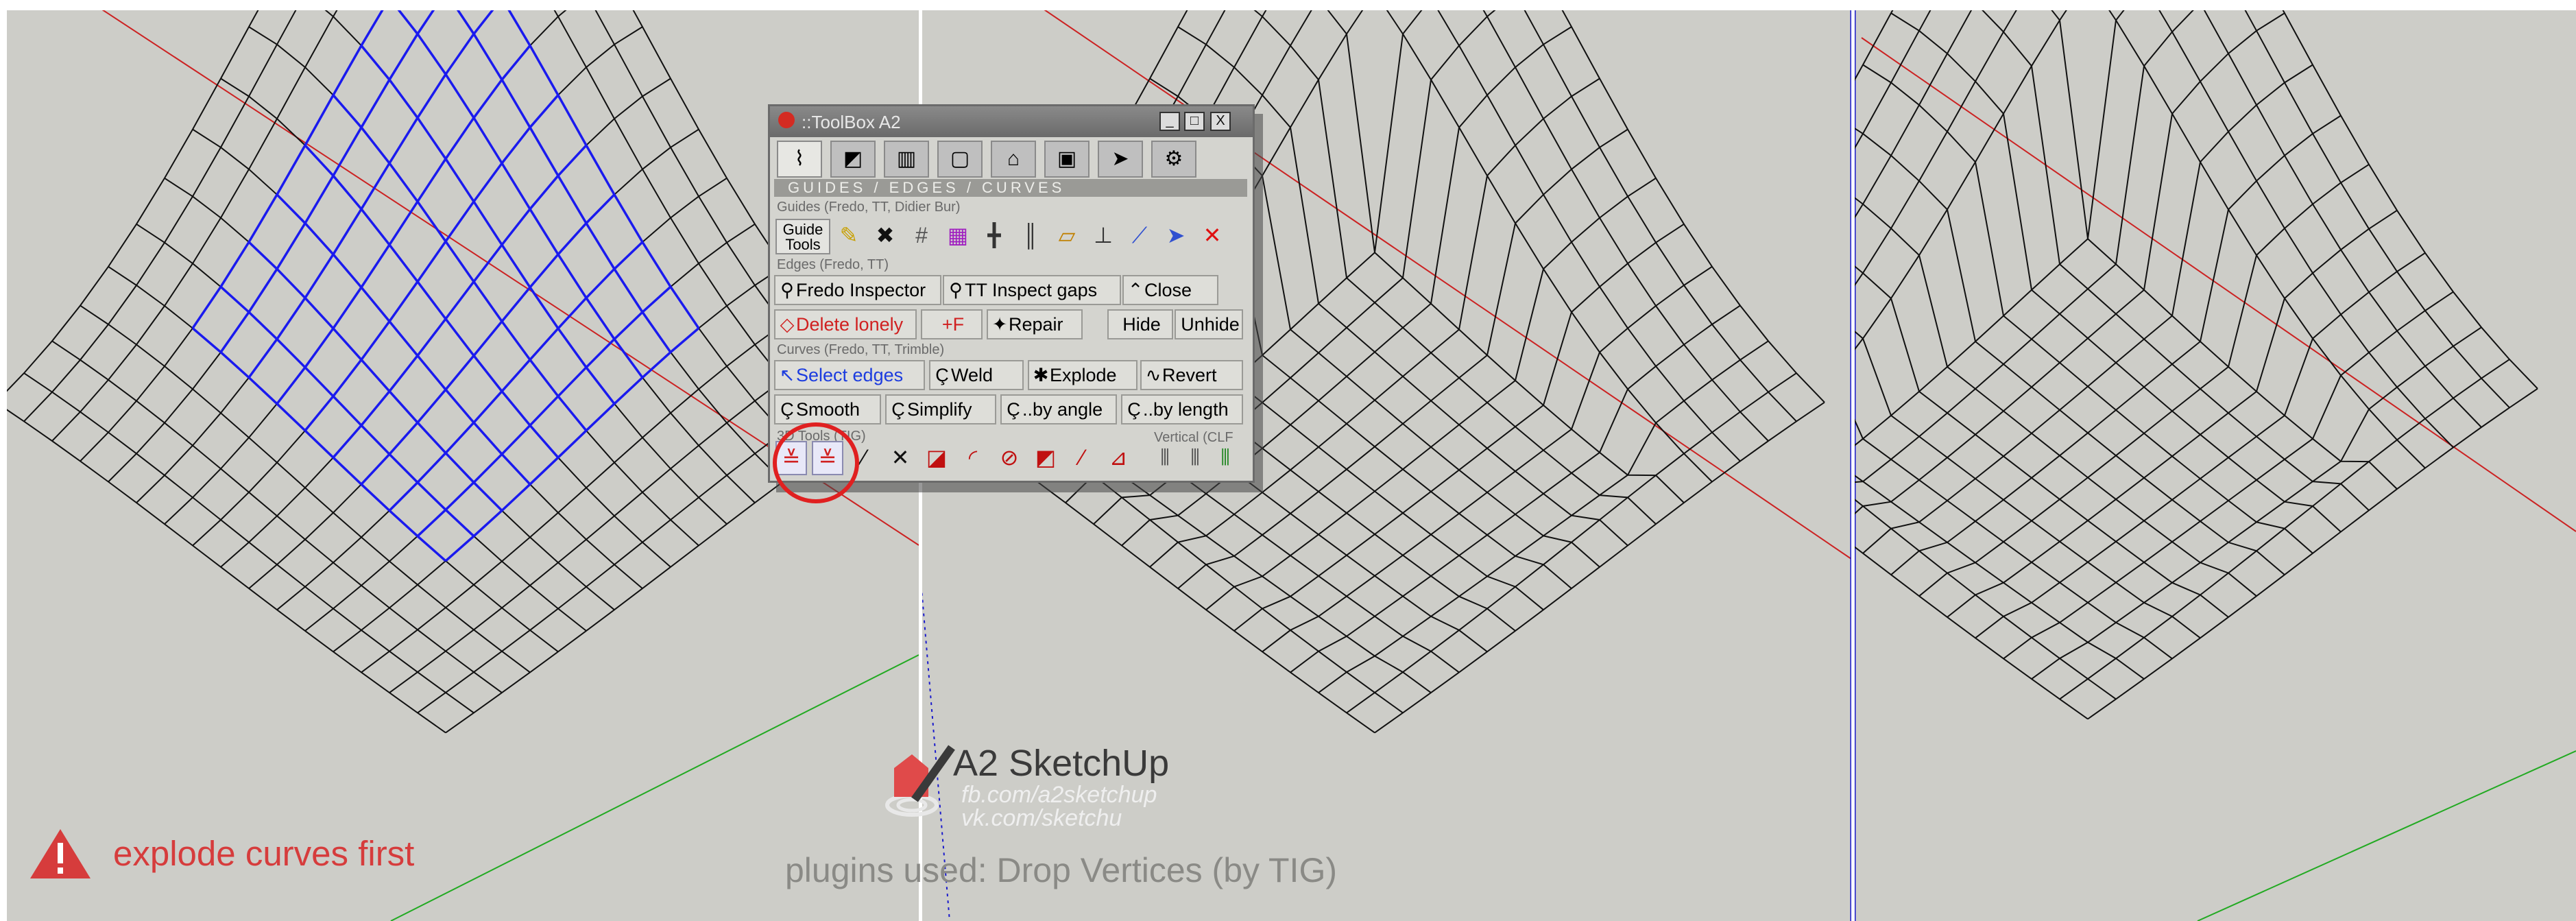 The height and width of the screenshot is (921, 2576). I want to click on revert-button: ∿Revert, so click(1192, 375).